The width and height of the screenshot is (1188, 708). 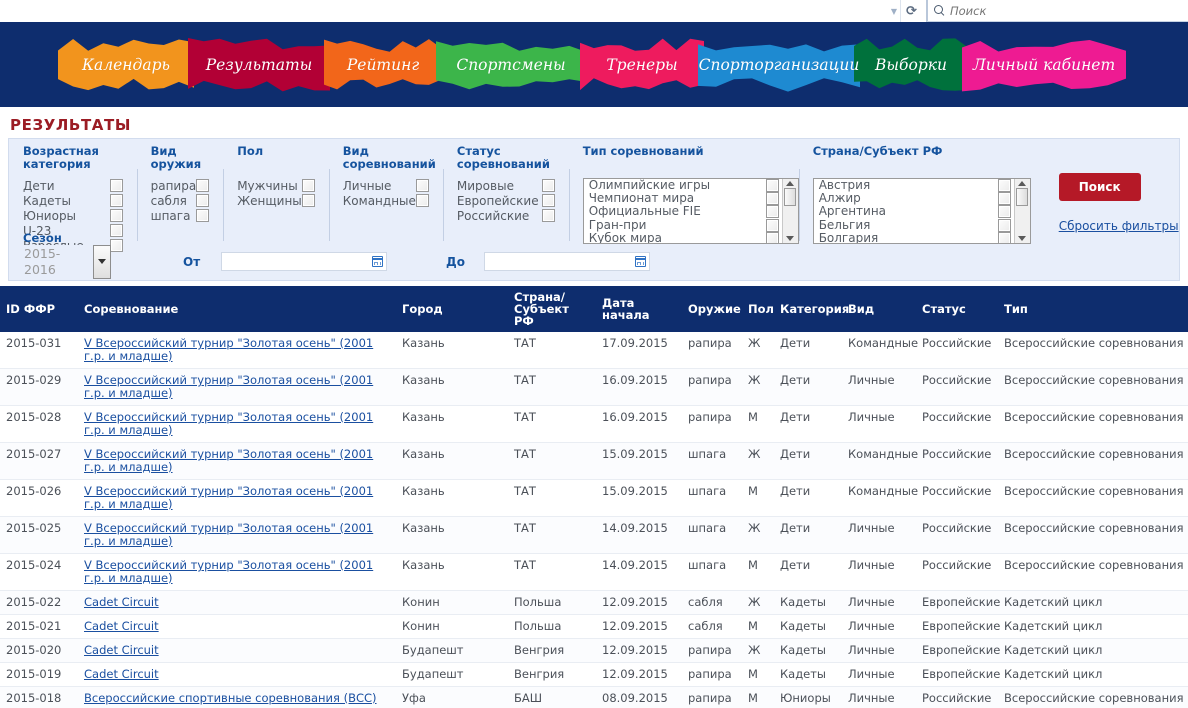 What do you see at coordinates (304, 261) in the screenshot?
I see `date-from-input` at bounding box center [304, 261].